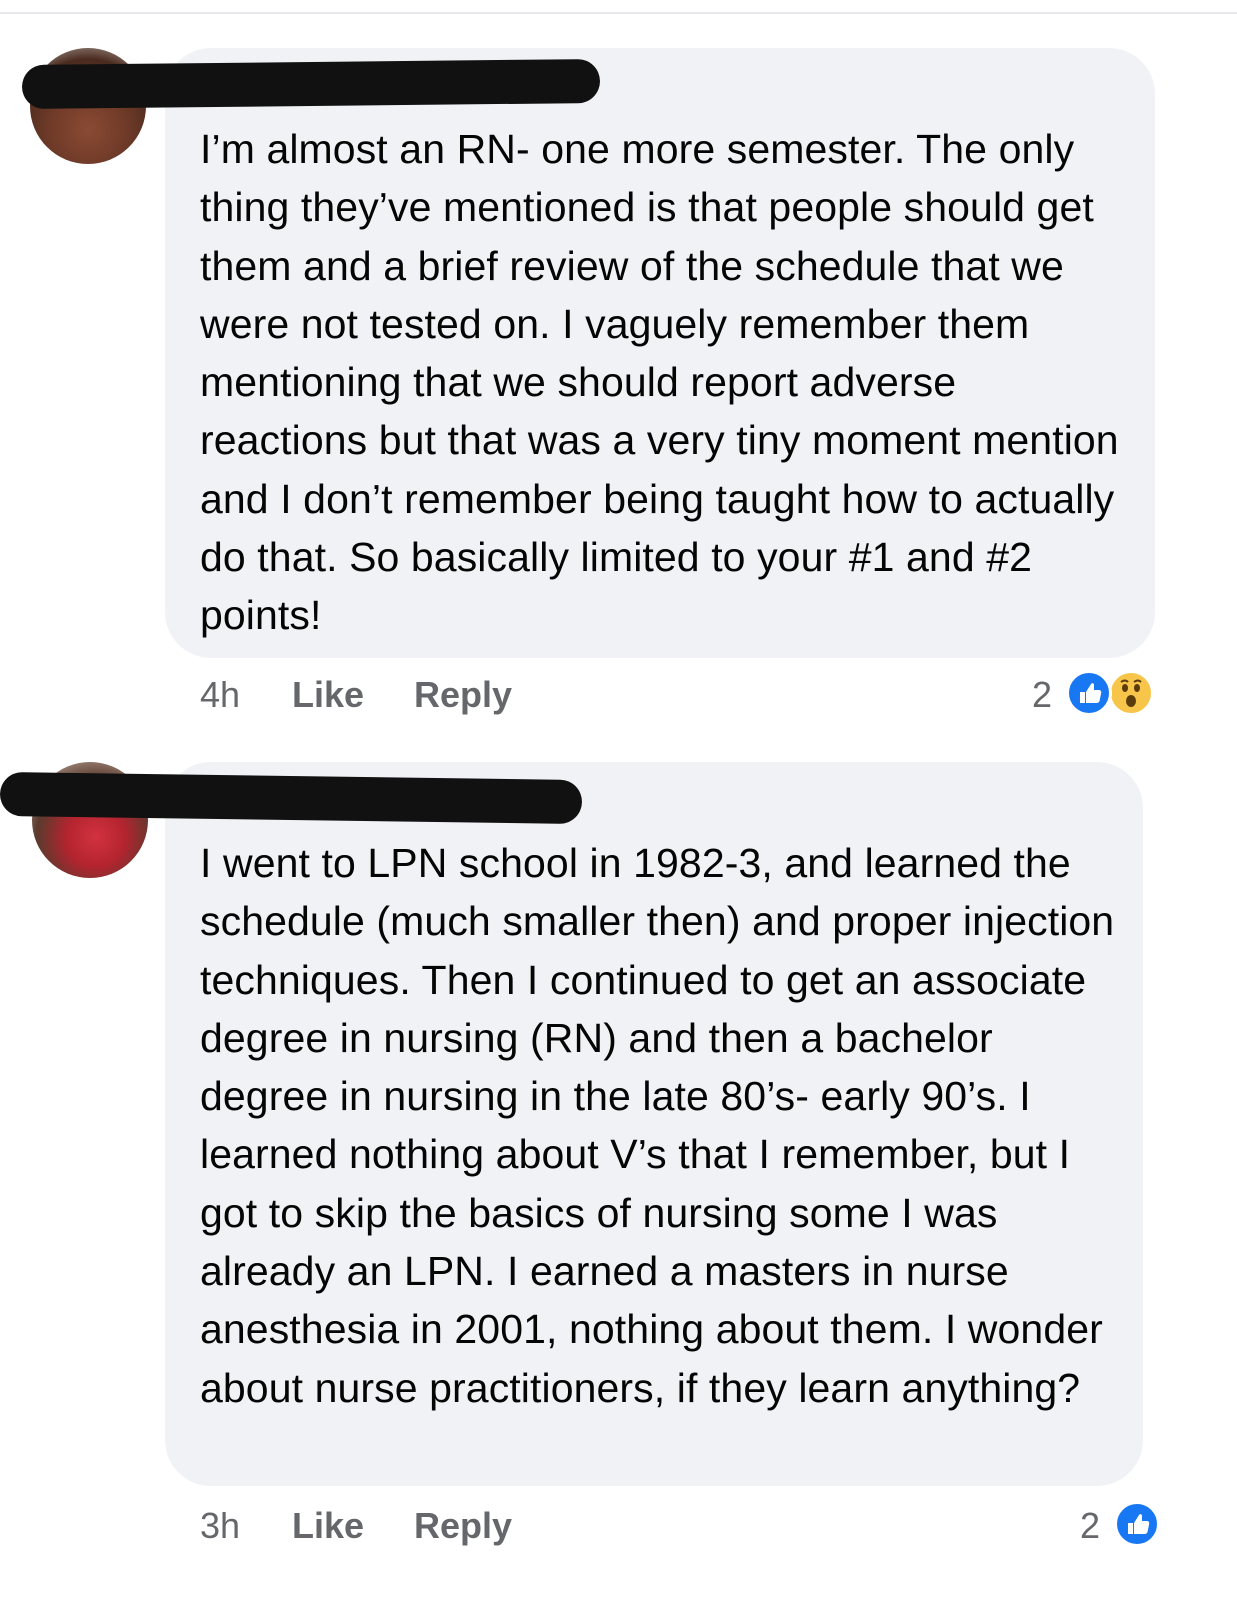 This screenshot has width=1237, height=1623. I want to click on comment-timestamp: 4h, so click(220, 695).